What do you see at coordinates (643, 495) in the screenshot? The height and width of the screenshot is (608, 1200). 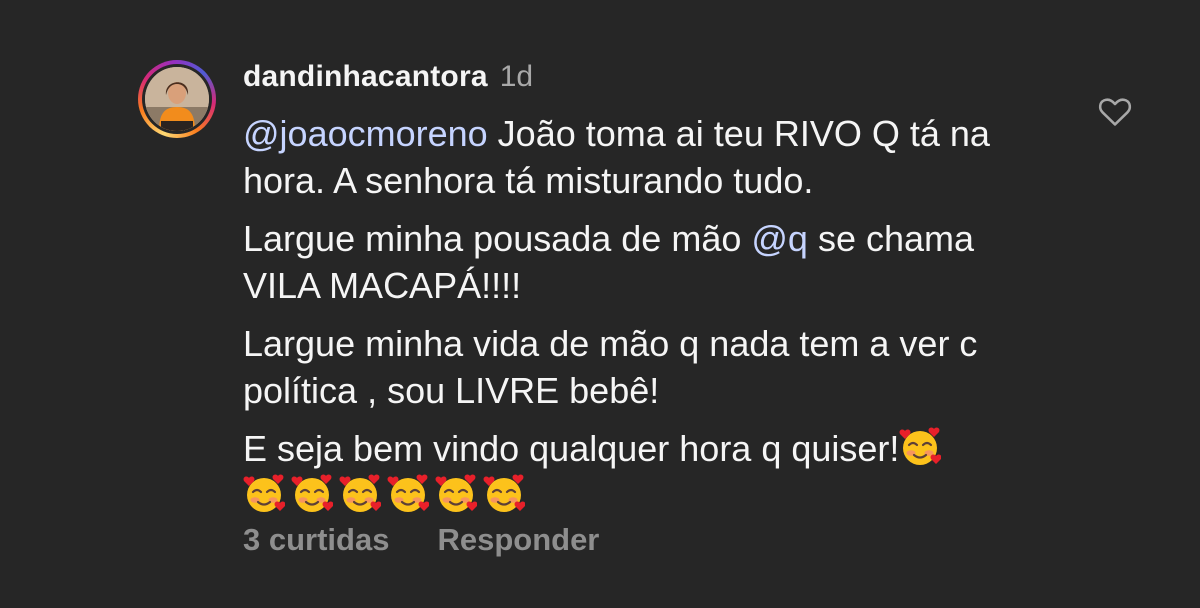 I see `emoji-row` at bounding box center [643, 495].